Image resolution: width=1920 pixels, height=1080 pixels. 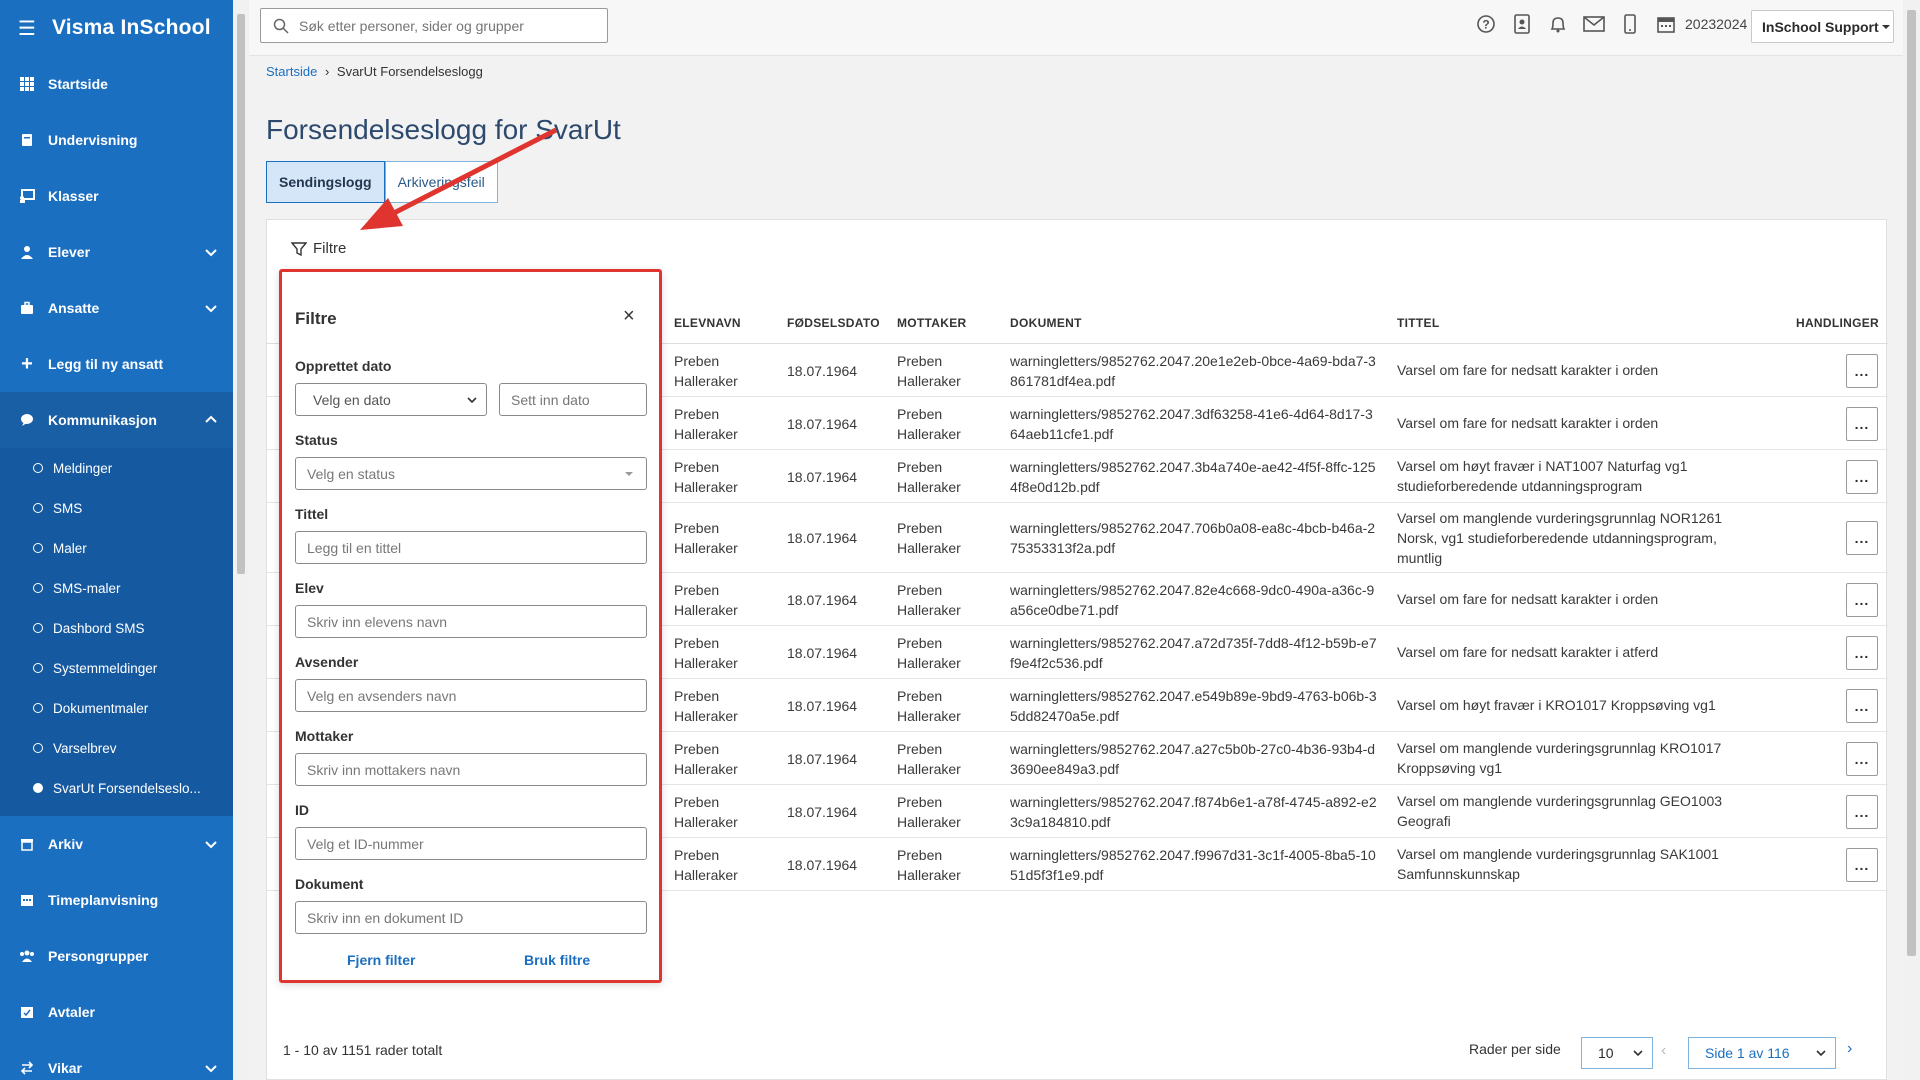 I want to click on filter-label-tittel: Tittel, so click(x=312, y=514).